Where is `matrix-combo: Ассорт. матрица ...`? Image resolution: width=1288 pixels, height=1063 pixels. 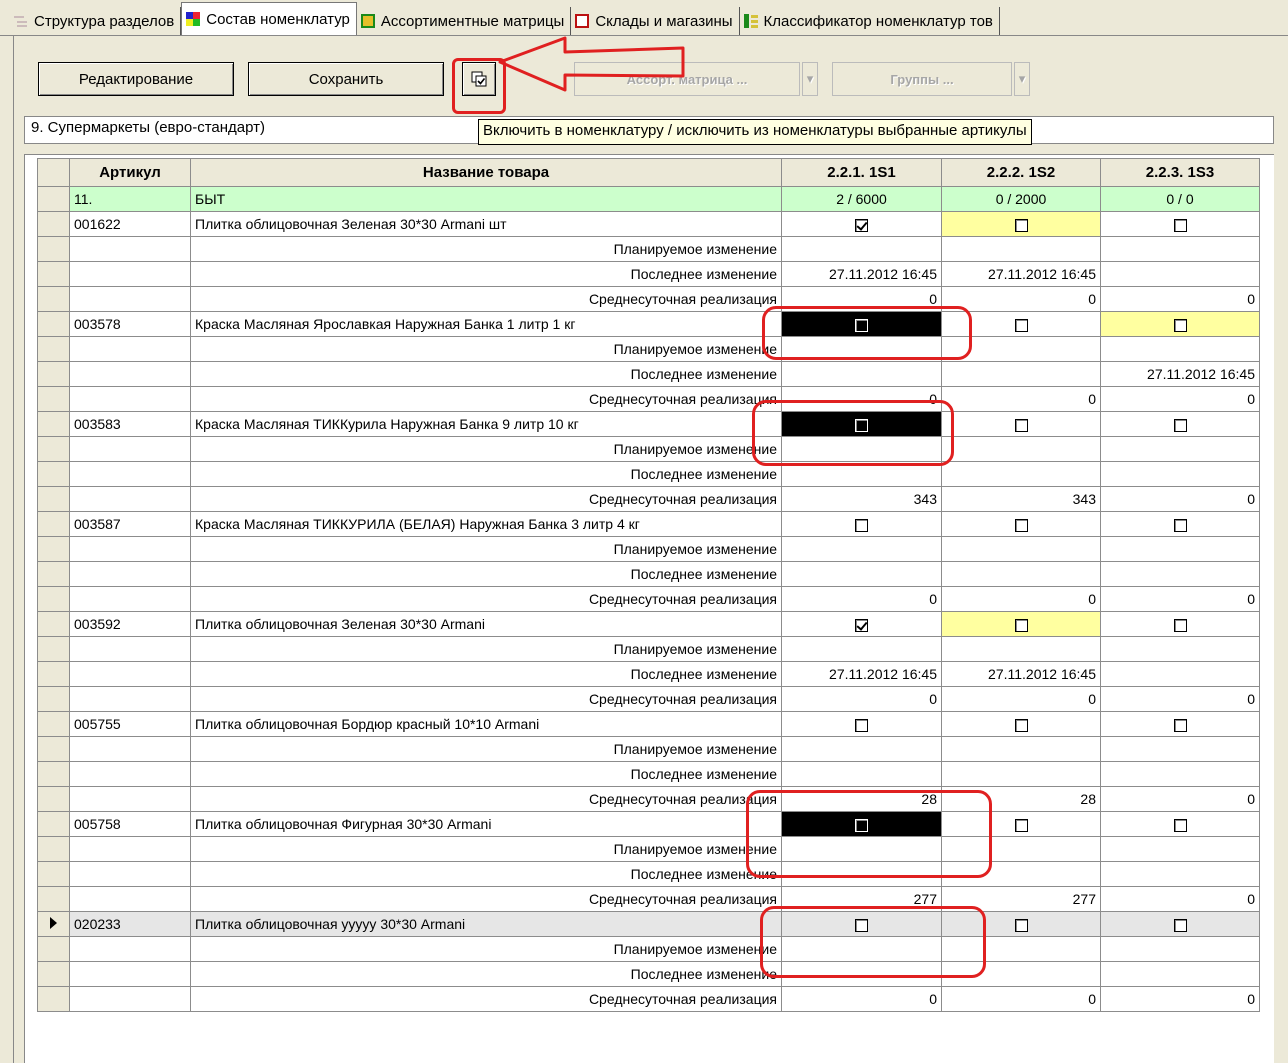 matrix-combo: Ассорт. матрица ... is located at coordinates (687, 79).